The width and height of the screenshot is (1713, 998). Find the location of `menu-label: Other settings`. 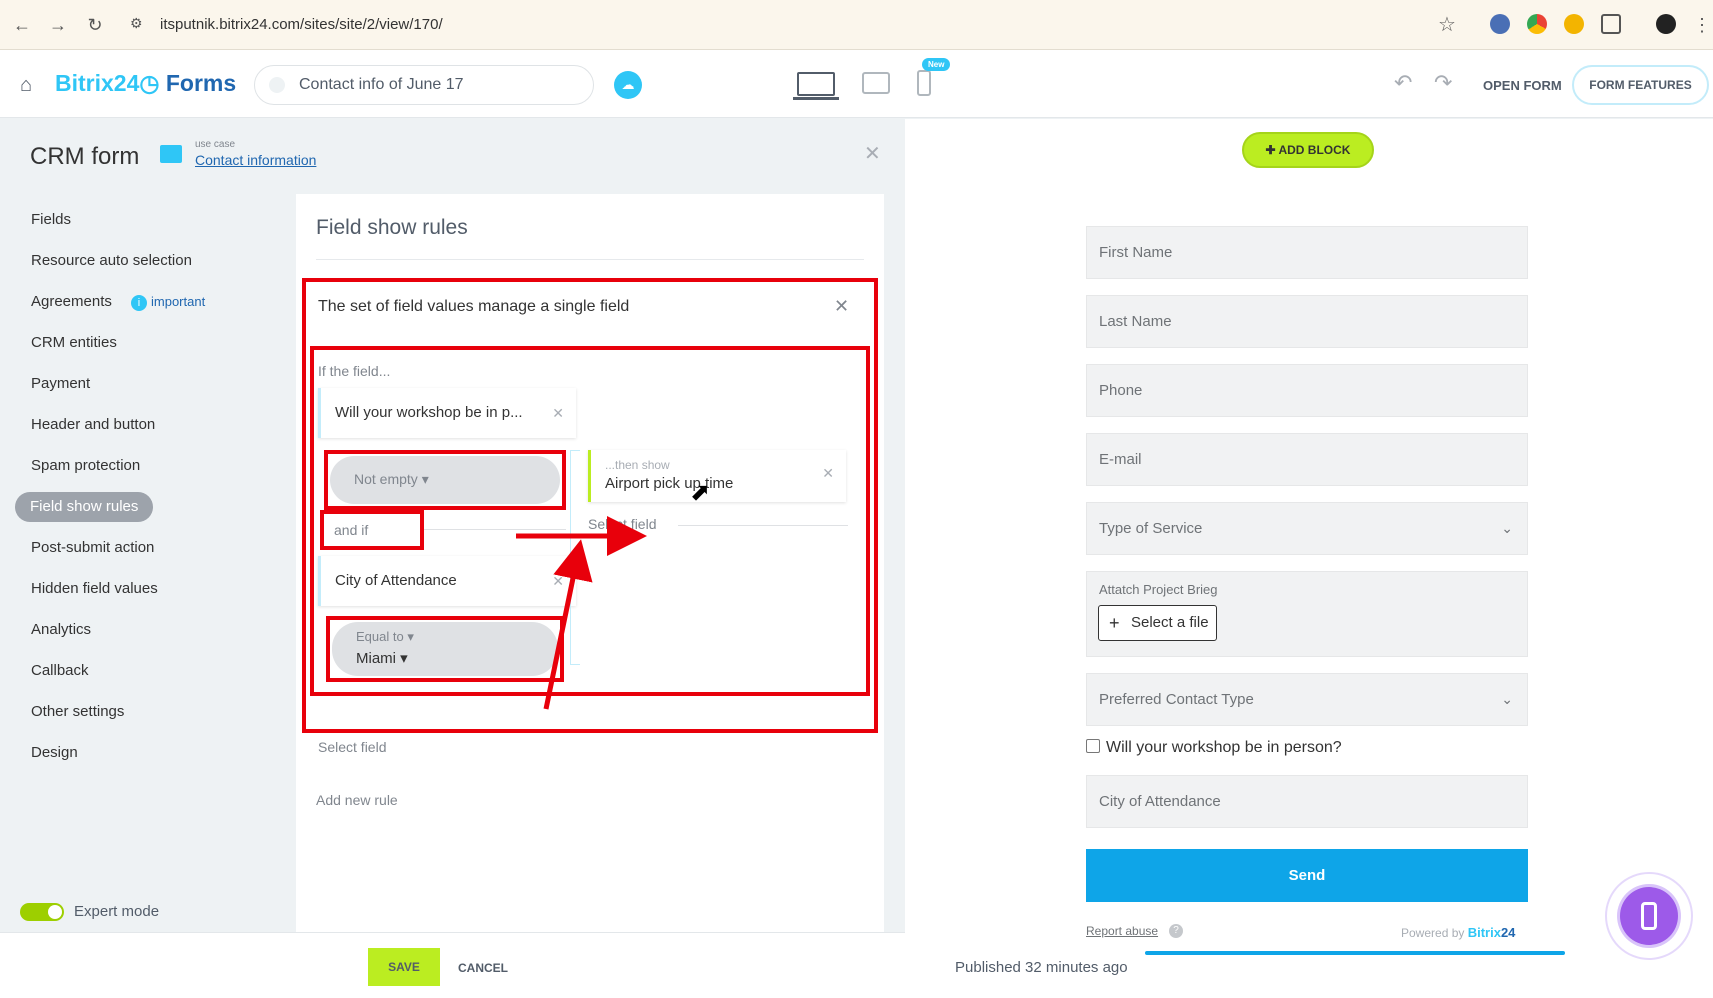

menu-label: Other settings is located at coordinates (78, 711).